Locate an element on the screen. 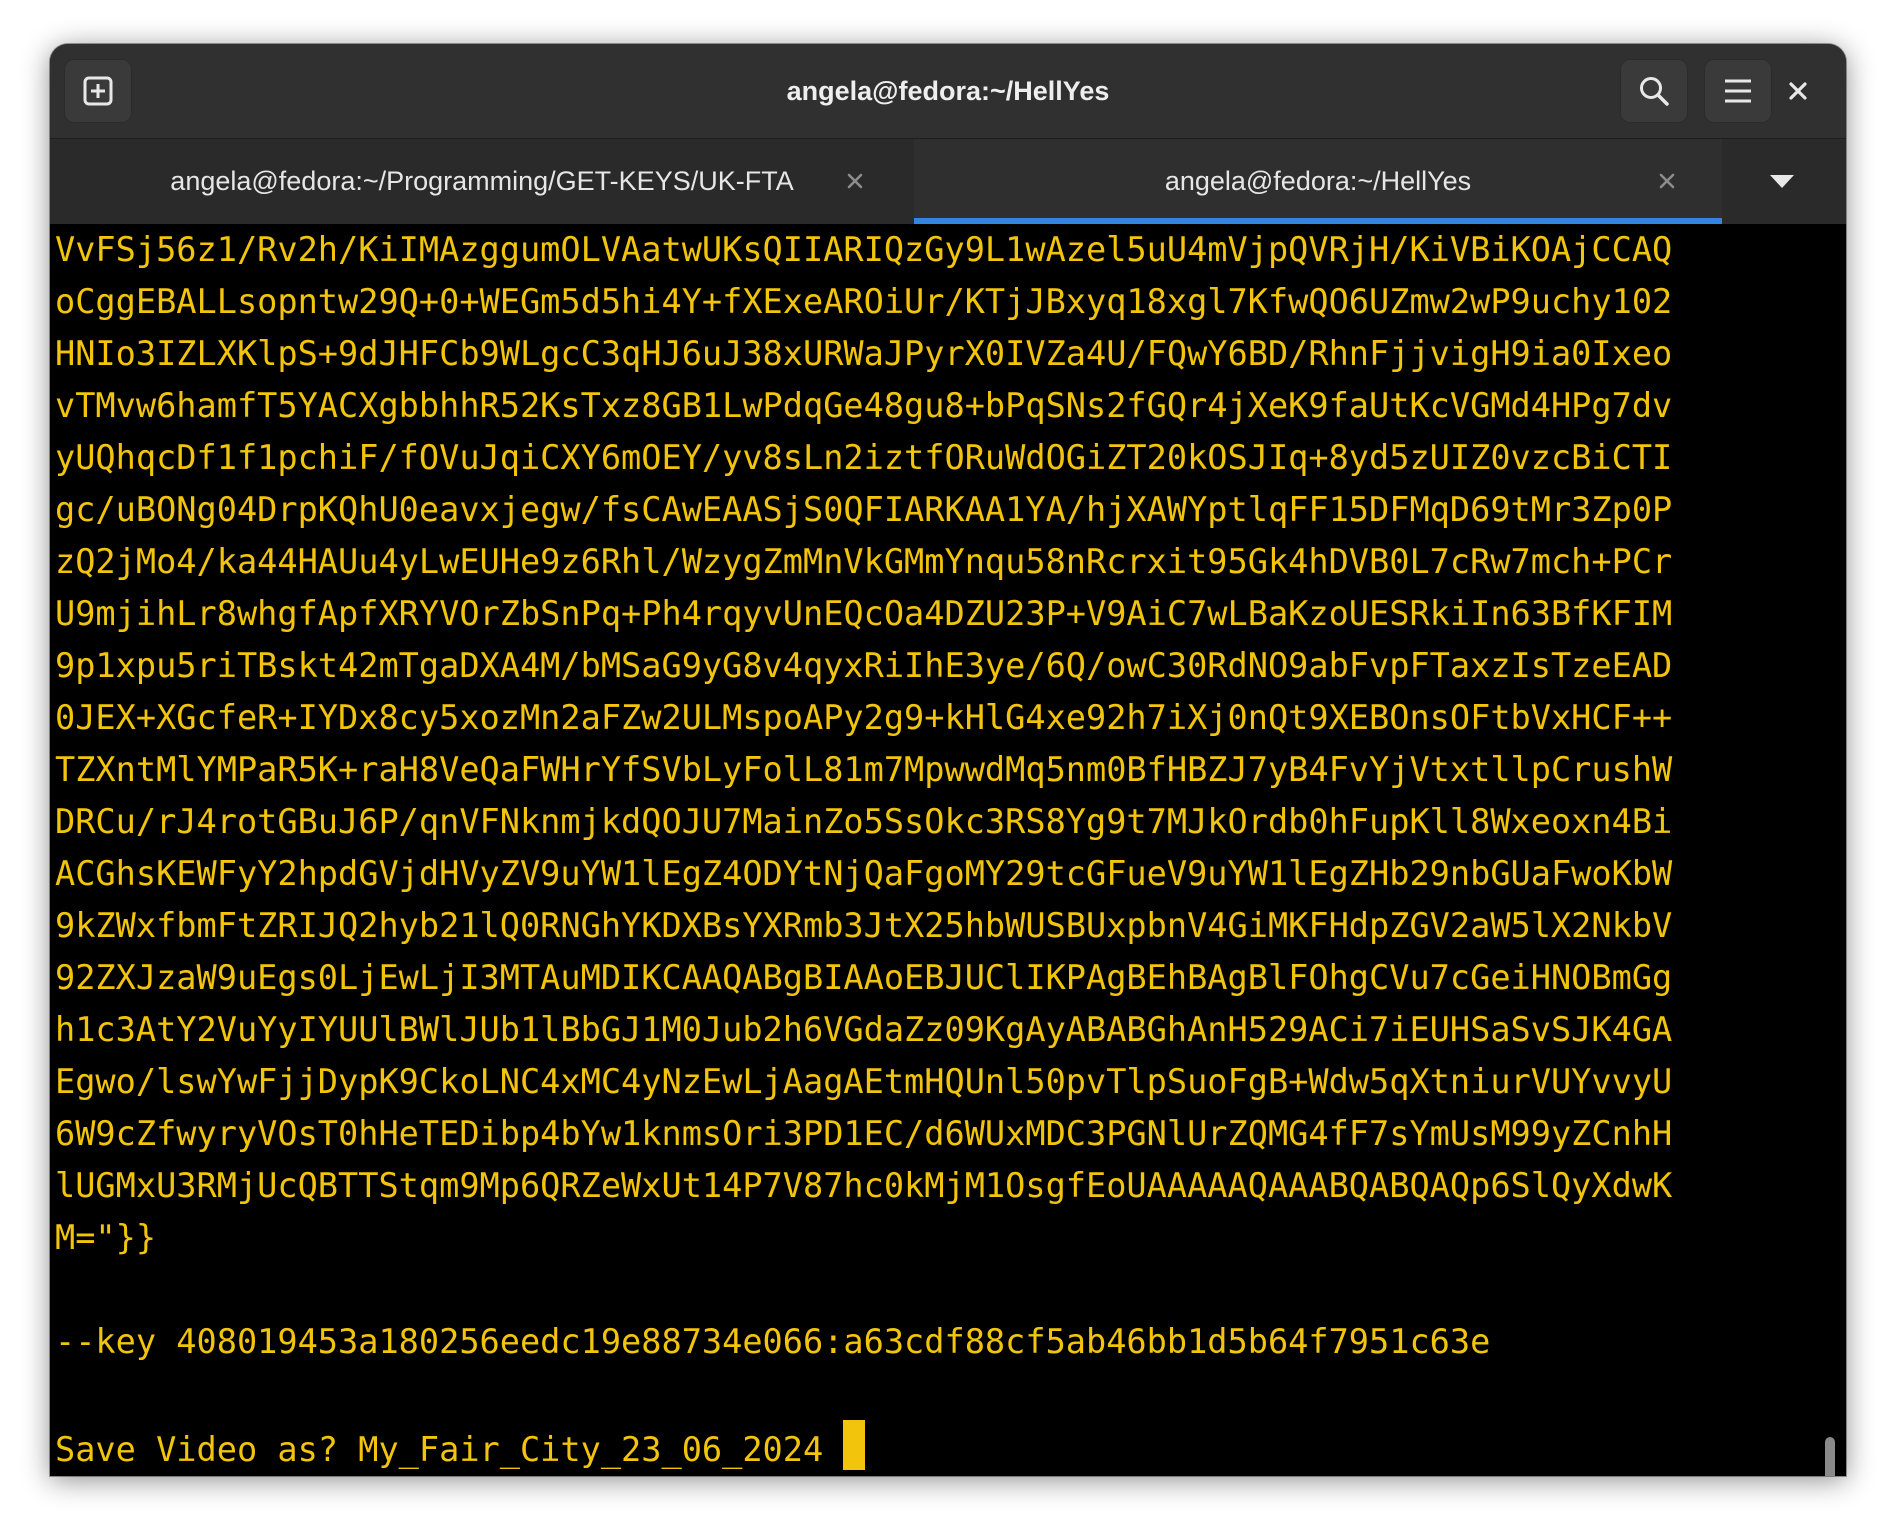 Image resolution: width=1896 pixels, height=1532 pixels. new-tab-button is located at coordinates (98, 91).